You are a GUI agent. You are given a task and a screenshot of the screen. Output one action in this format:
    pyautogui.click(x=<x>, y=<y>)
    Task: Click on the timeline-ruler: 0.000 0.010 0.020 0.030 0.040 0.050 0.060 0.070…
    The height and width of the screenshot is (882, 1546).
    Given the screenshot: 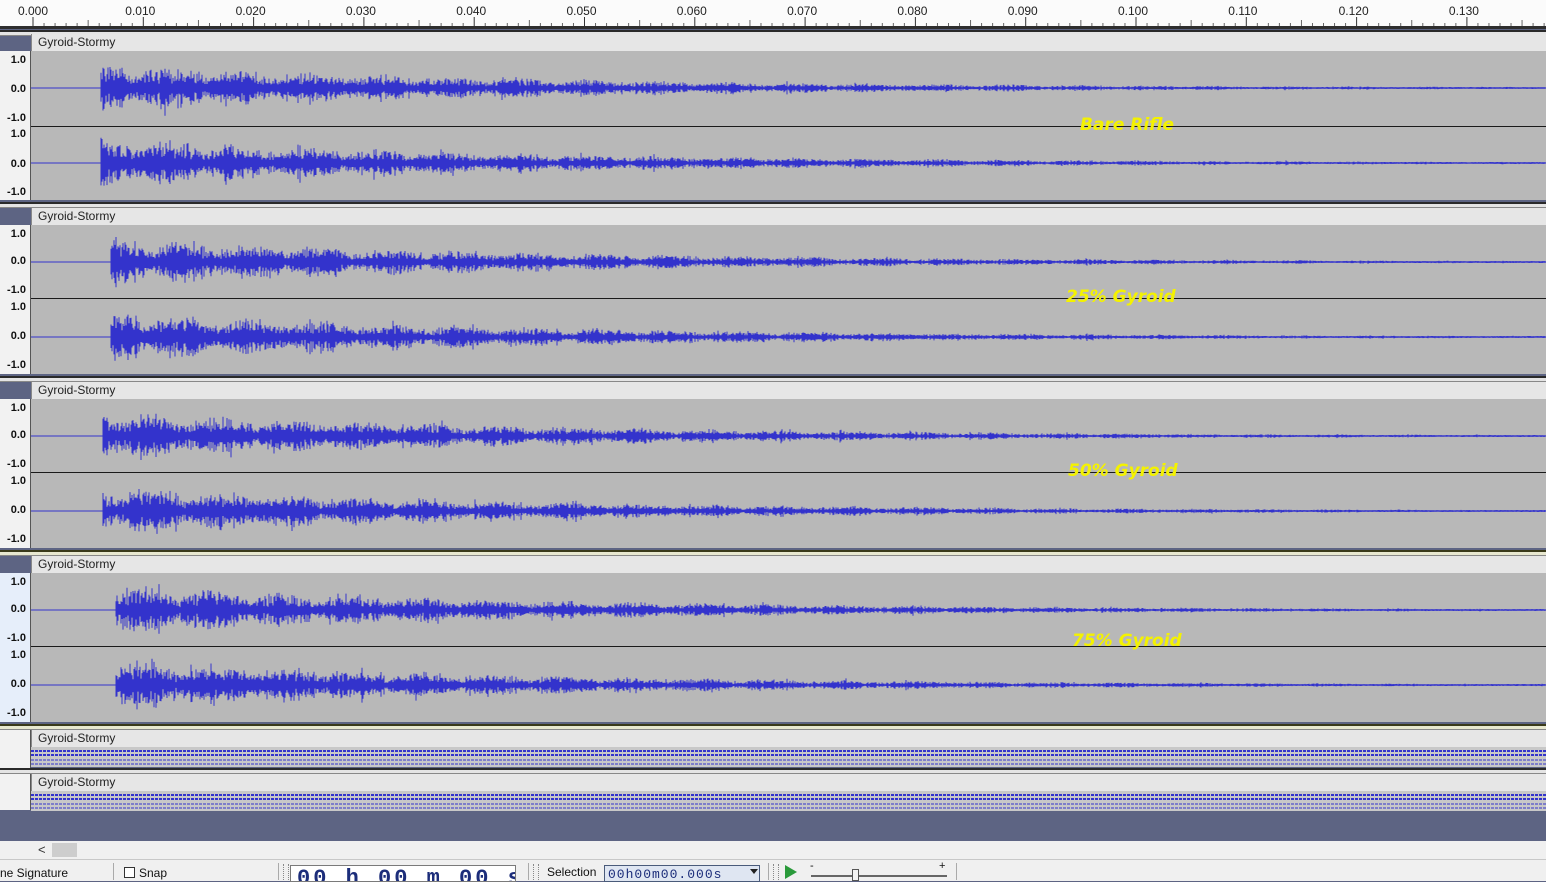 What is the action you would take?
    pyautogui.click(x=773, y=13)
    